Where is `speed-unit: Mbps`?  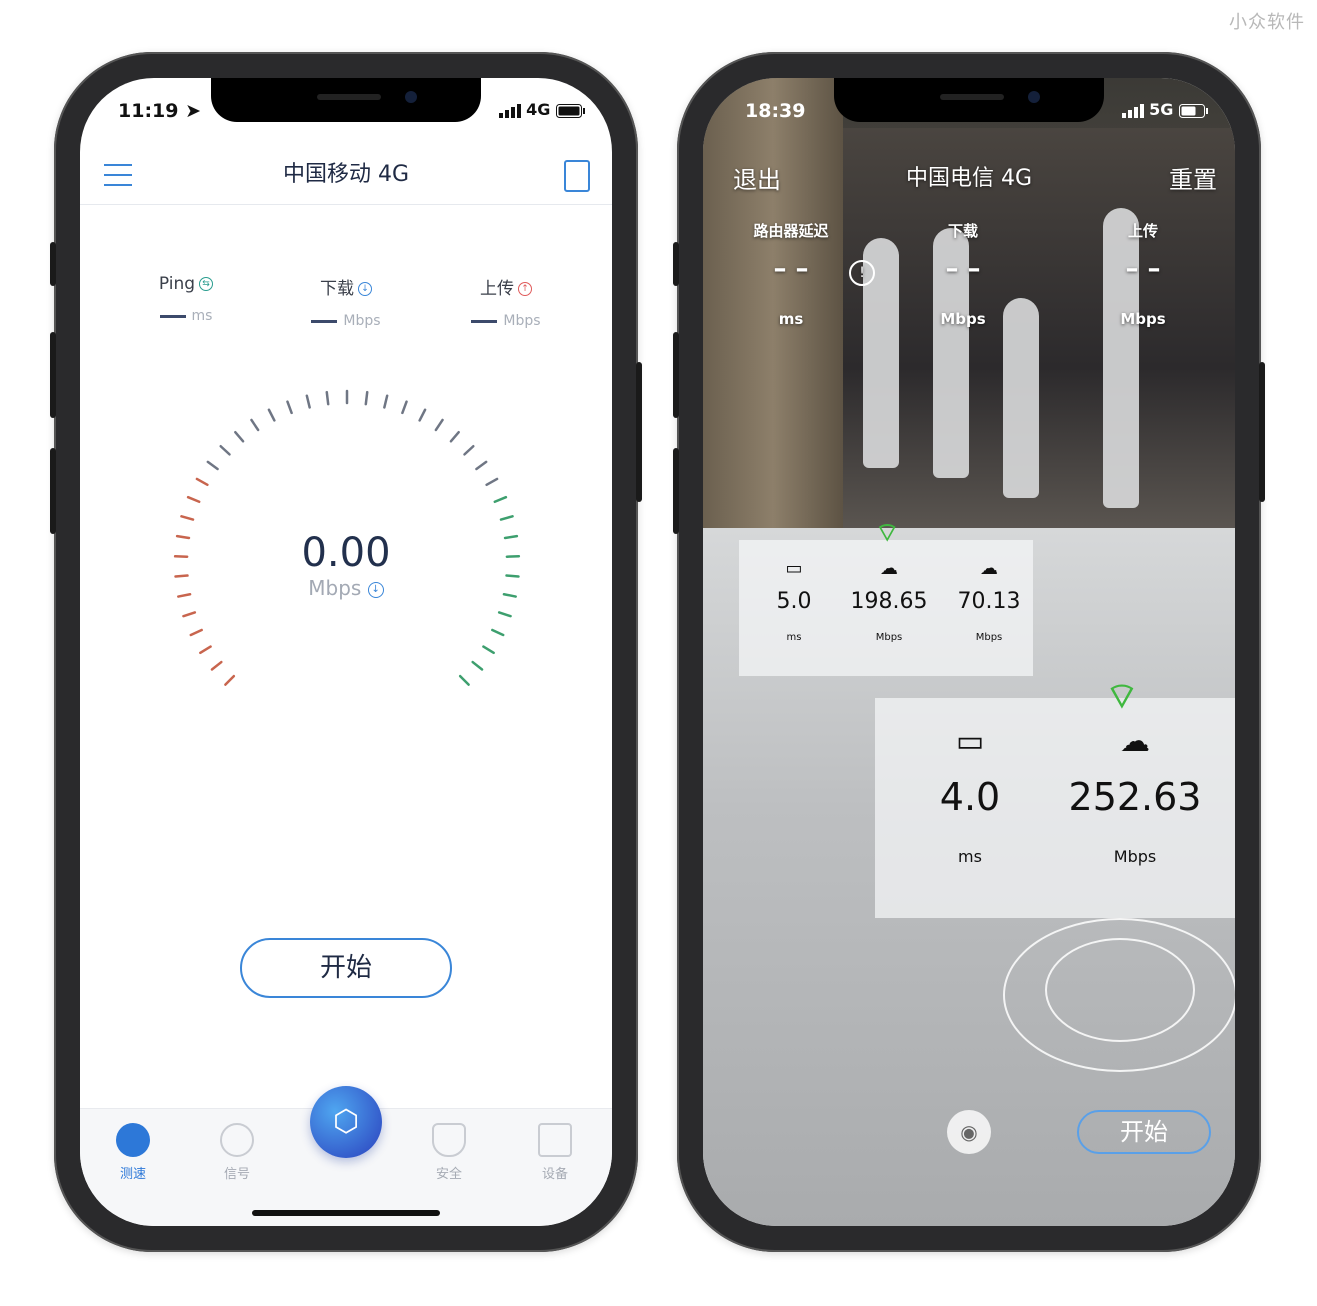
speed-unit: Mbps is located at coordinates (335, 588).